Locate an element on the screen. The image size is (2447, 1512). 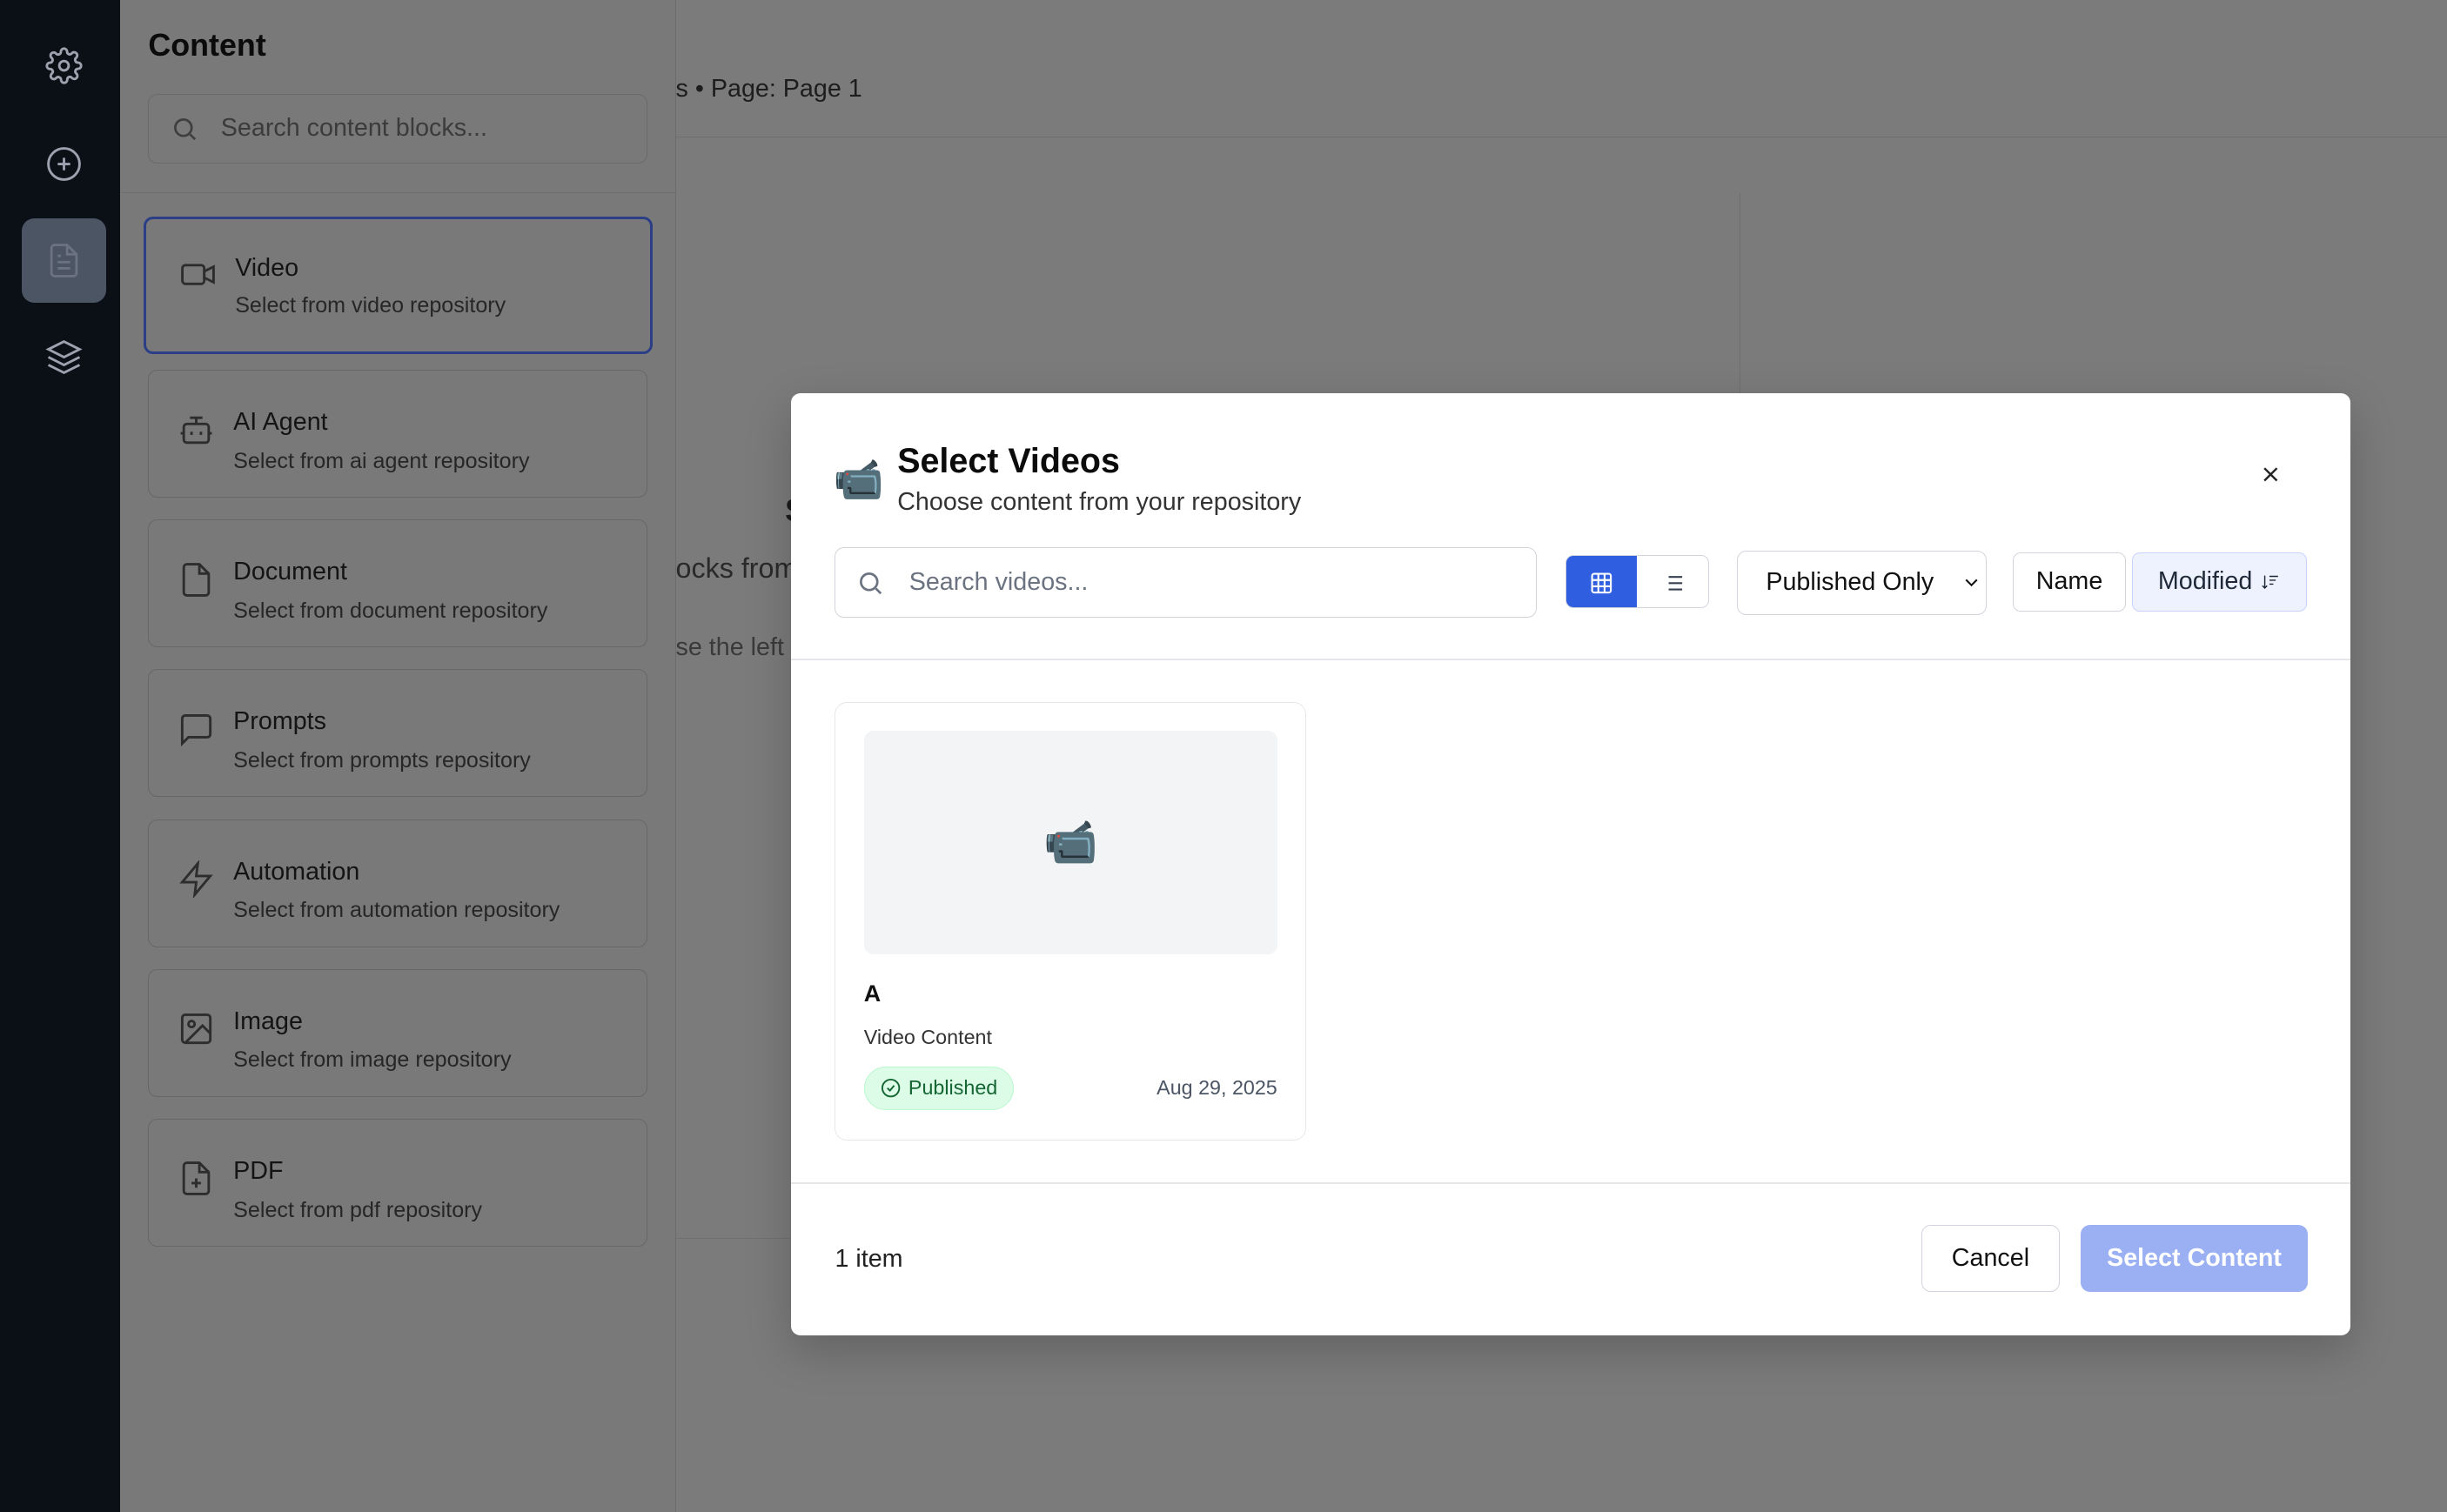
block-title: PDF is located at coordinates (258, 1170).